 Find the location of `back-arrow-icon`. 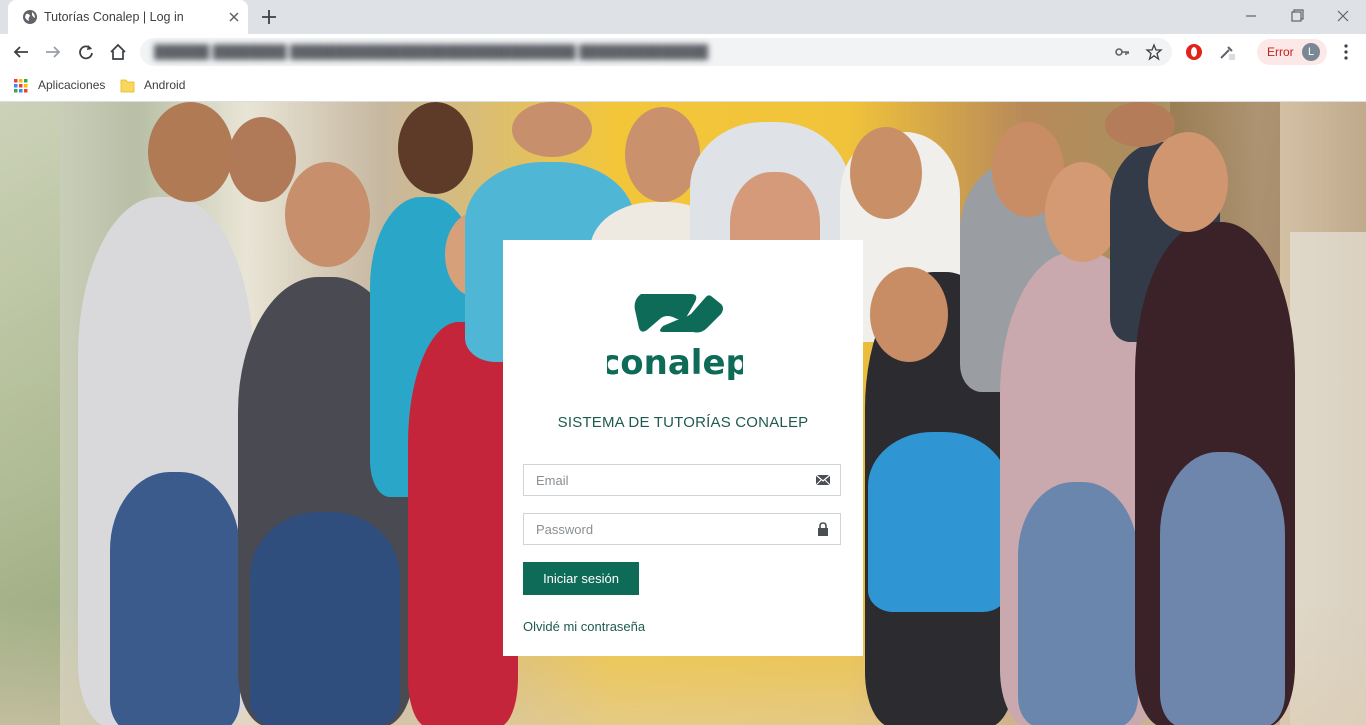

back-arrow-icon is located at coordinates (21, 52).